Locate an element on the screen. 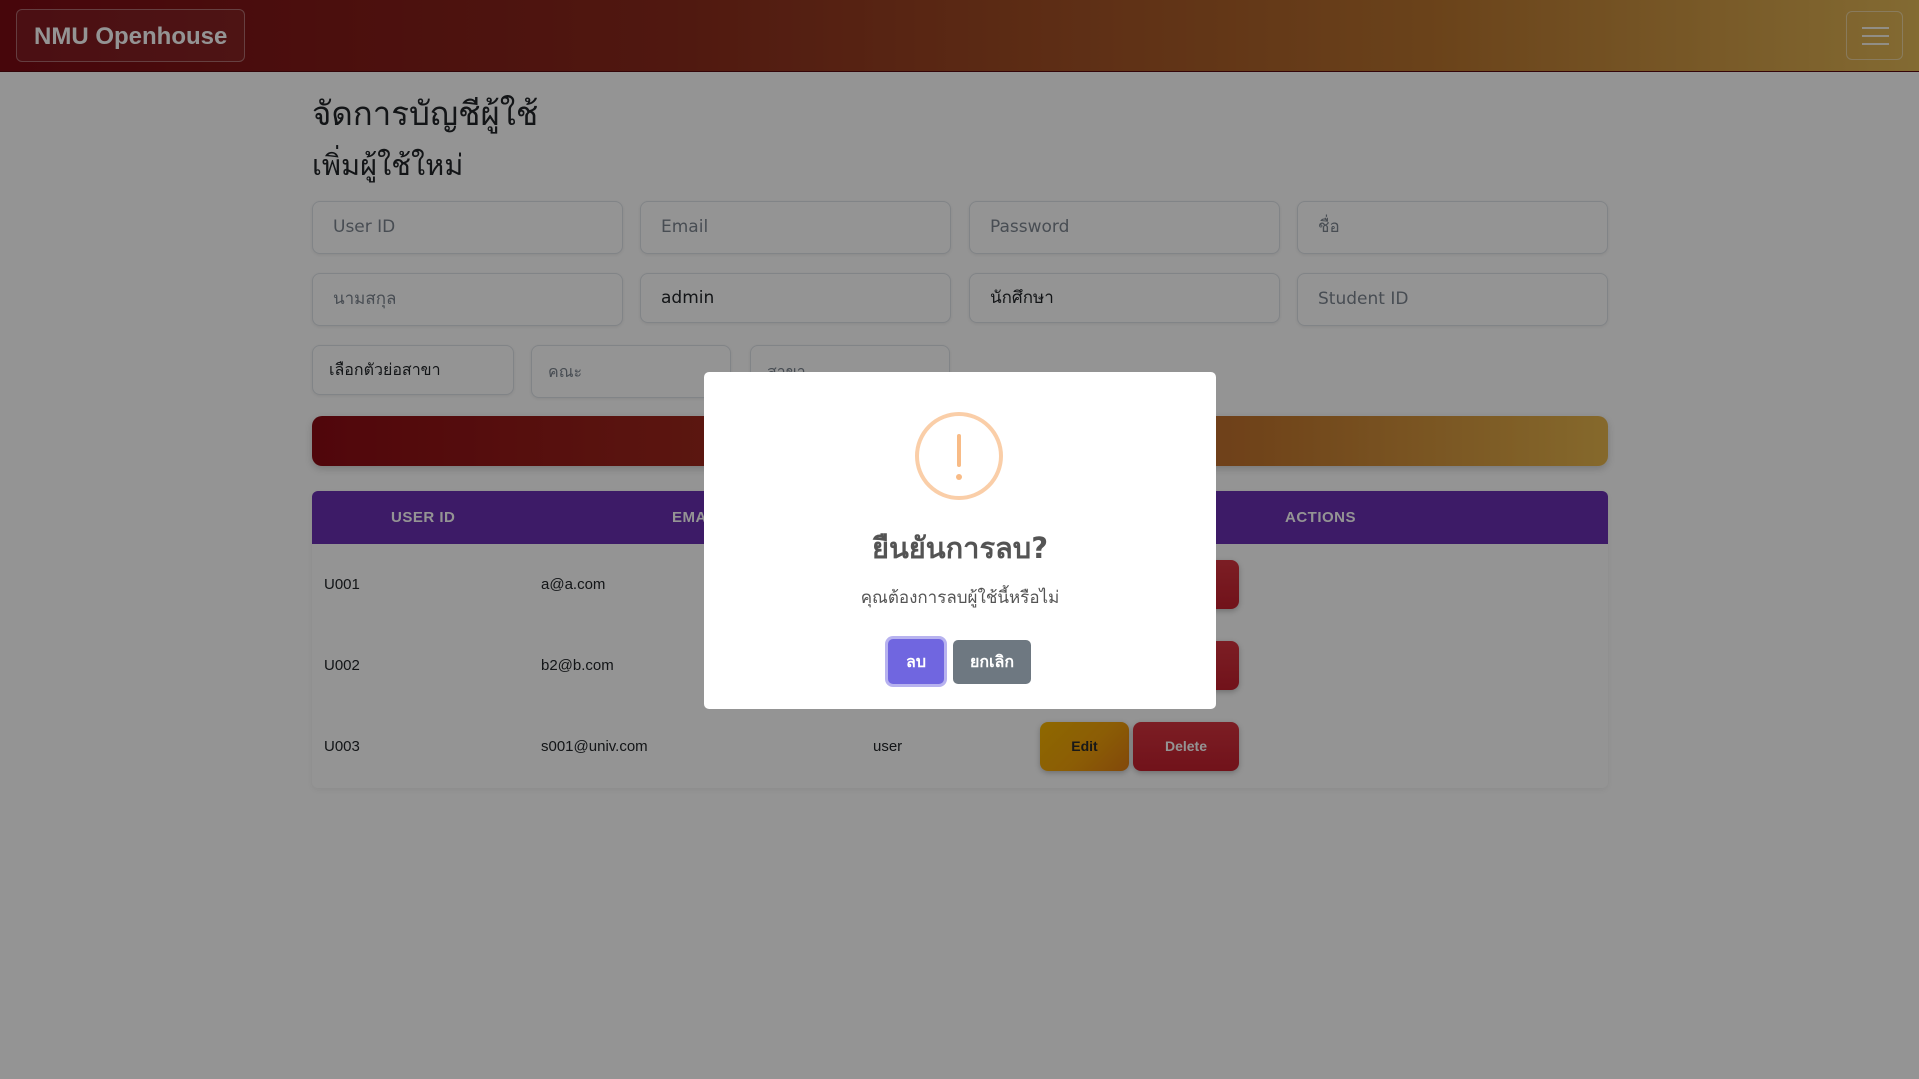 The width and height of the screenshot is (1919, 1079). dialog-message: คุณต้องการลบผู้ใช้นี้หรือไม่ is located at coordinates (960, 598).